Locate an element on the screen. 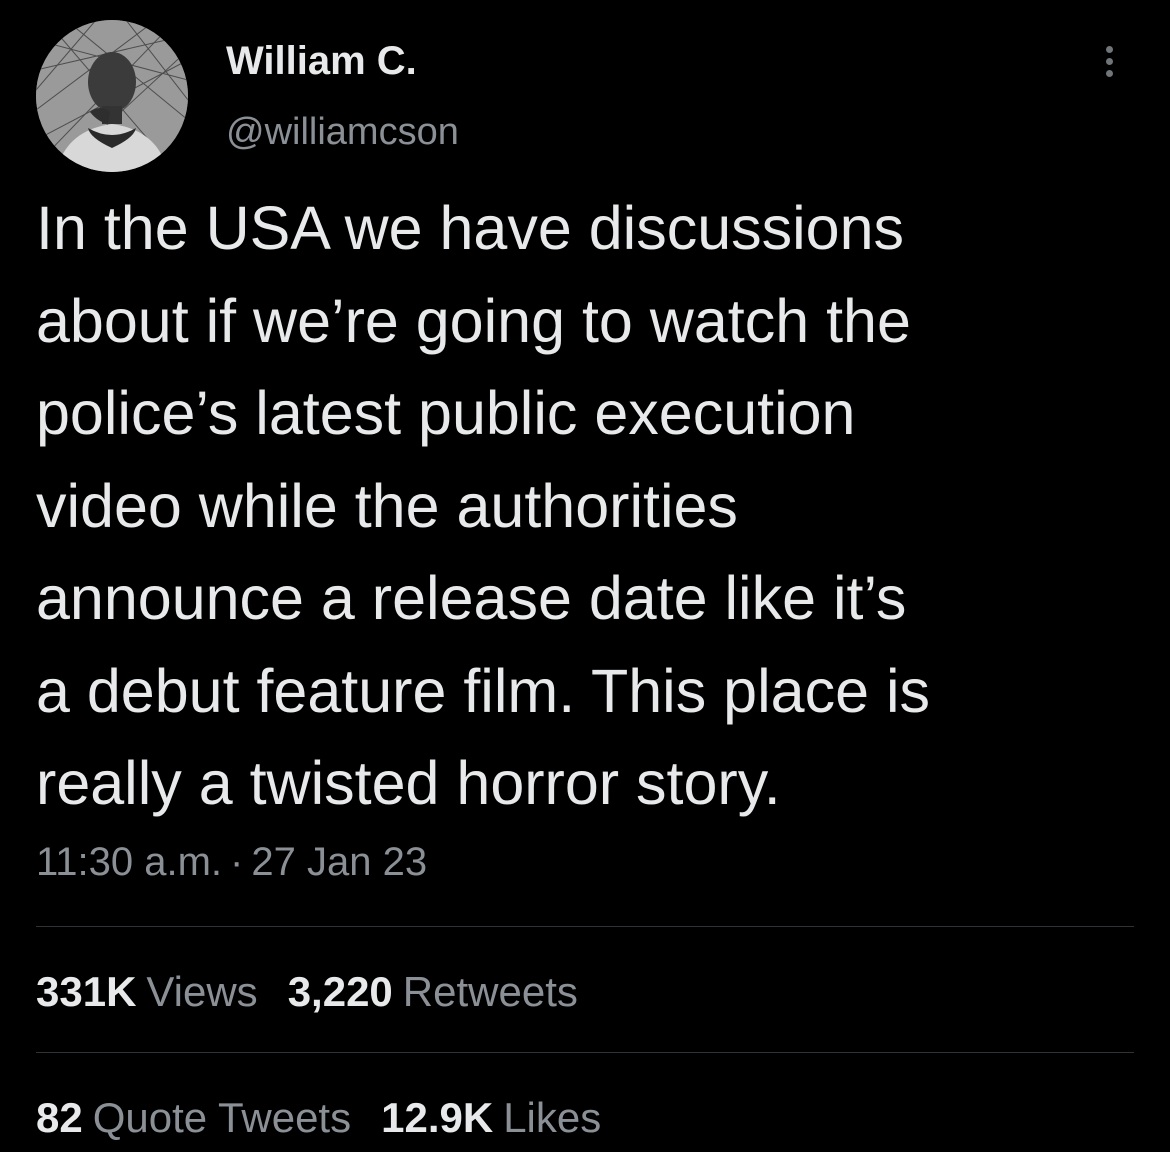  tweet-text-line: video while the authorities is located at coordinates (387, 505).